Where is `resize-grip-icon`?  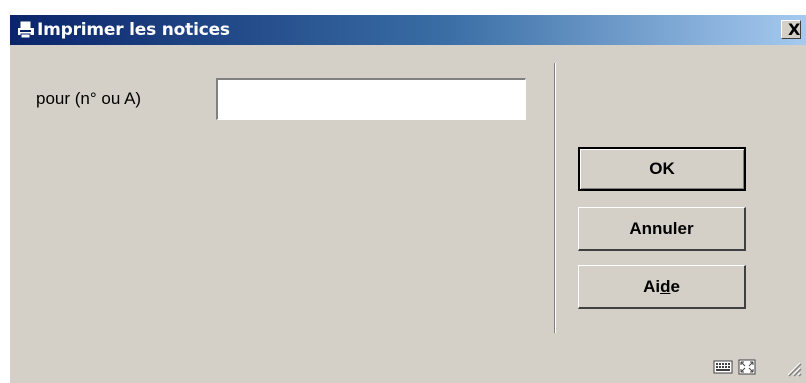 resize-grip-icon is located at coordinates (793, 368).